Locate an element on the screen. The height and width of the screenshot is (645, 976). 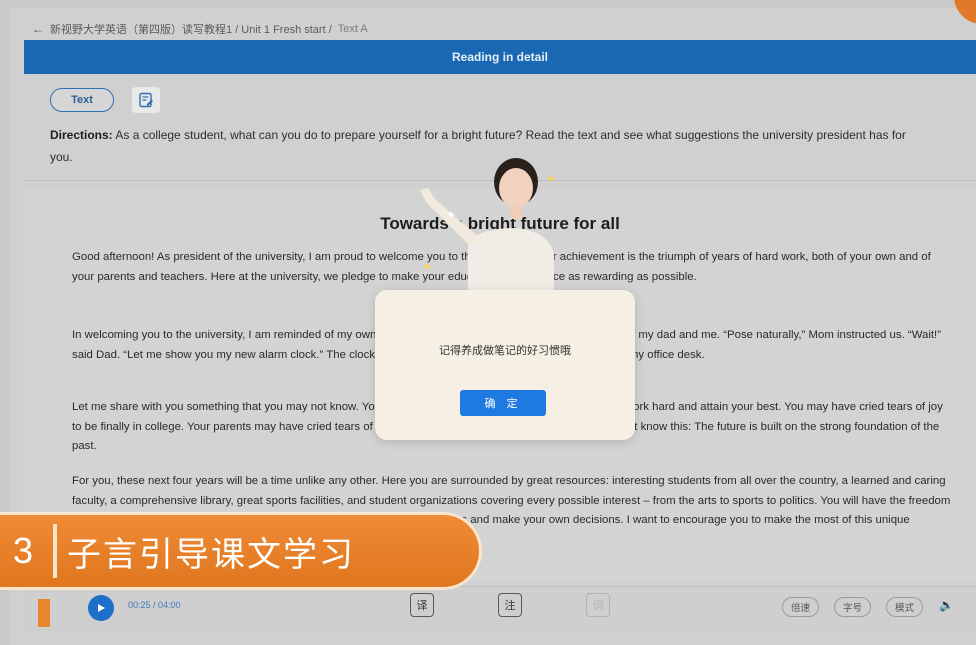
avatar-illustration is located at coordinates (487, 229).